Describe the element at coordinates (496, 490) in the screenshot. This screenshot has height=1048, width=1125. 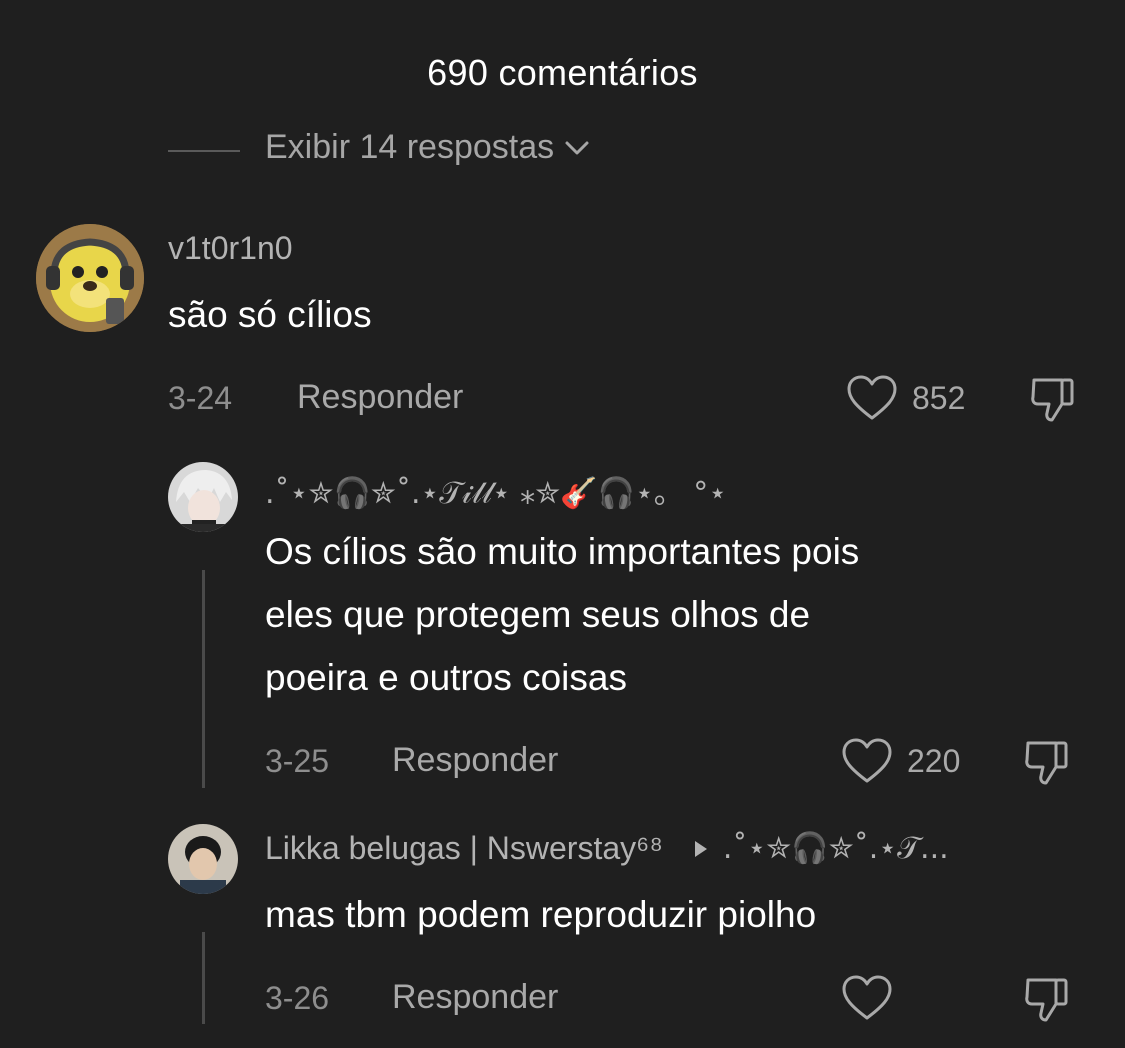
I see `comment-username: .˚⋆✮🎧✮˚.⋆𝒯𝒾𝓁𝓁⋆ ⁎✮🎸🎧⋆。 °⋆` at that location.